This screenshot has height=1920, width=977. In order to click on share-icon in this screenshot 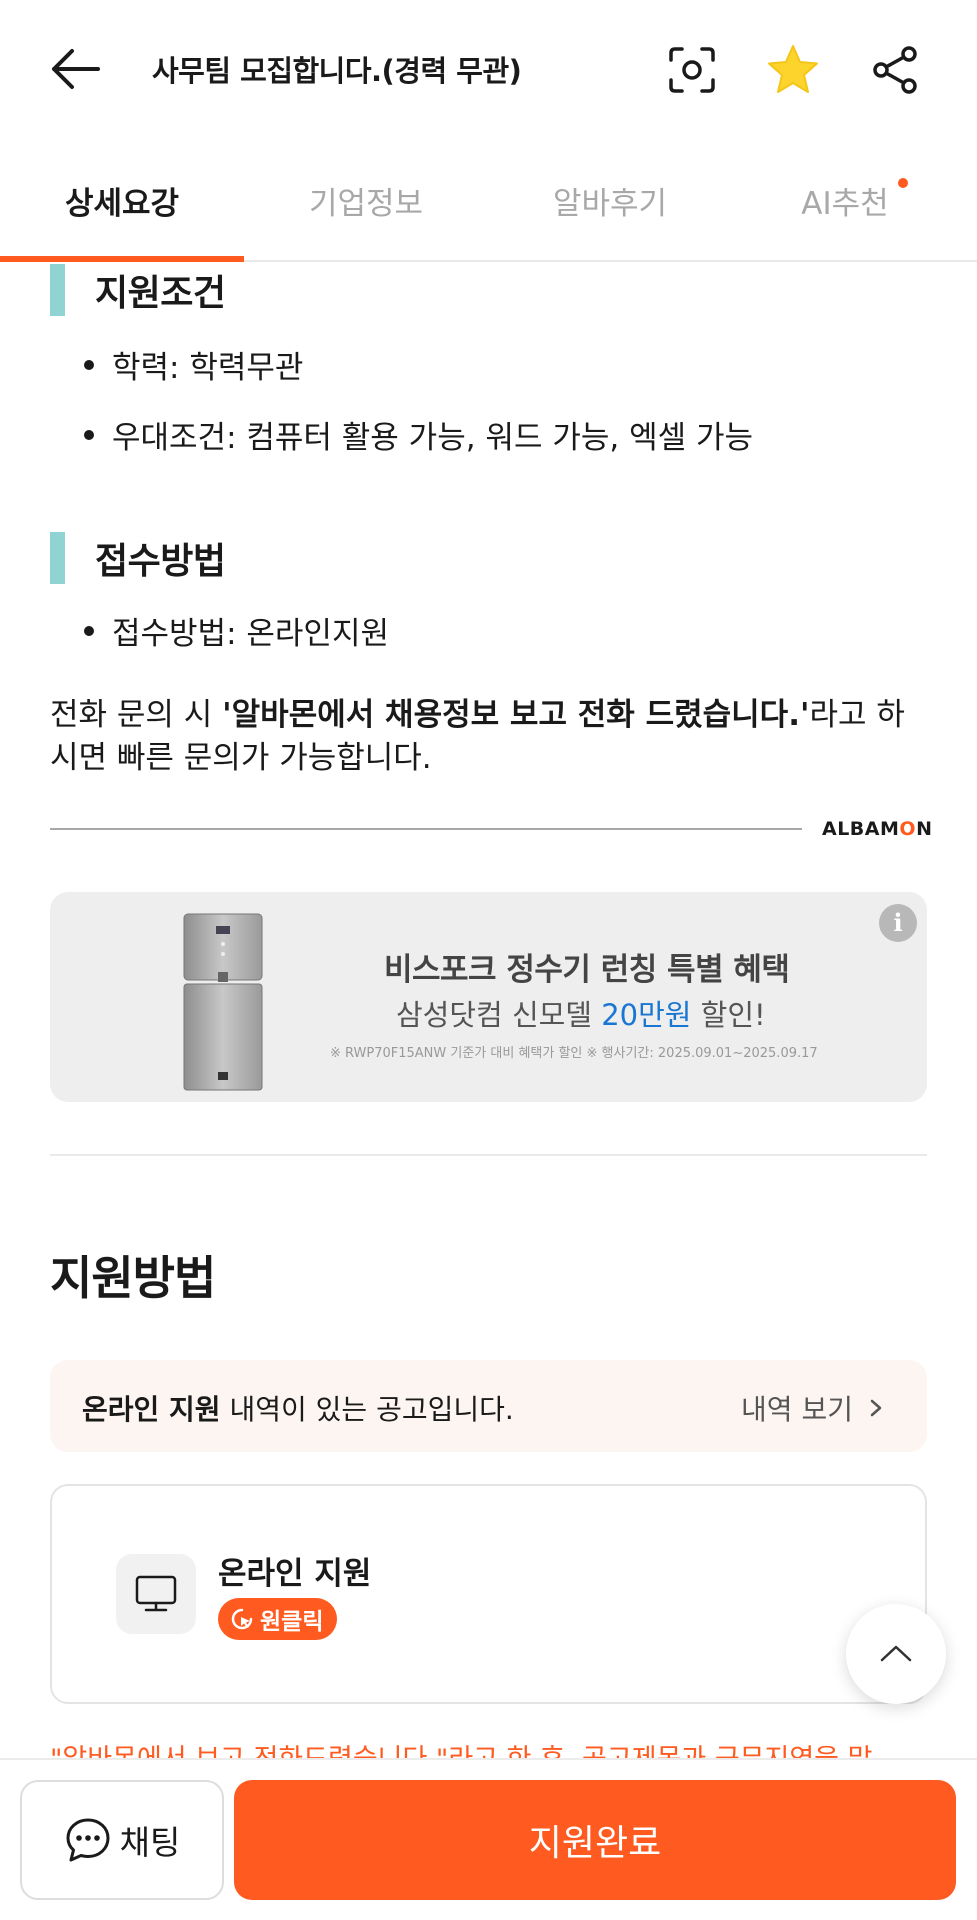, I will do `click(896, 70)`.